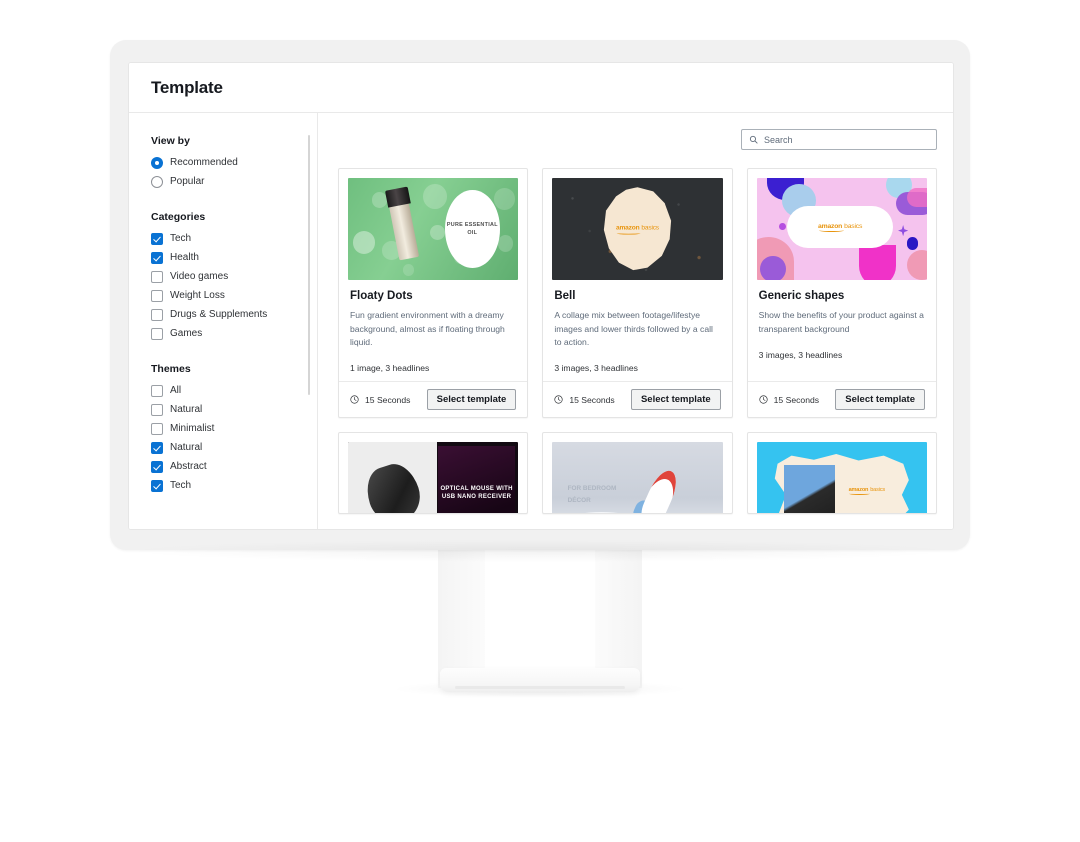  Describe the element at coordinates (234, 448) in the screenshot. I see `checkbox-option-theme-natural-2: Natural` at that location.